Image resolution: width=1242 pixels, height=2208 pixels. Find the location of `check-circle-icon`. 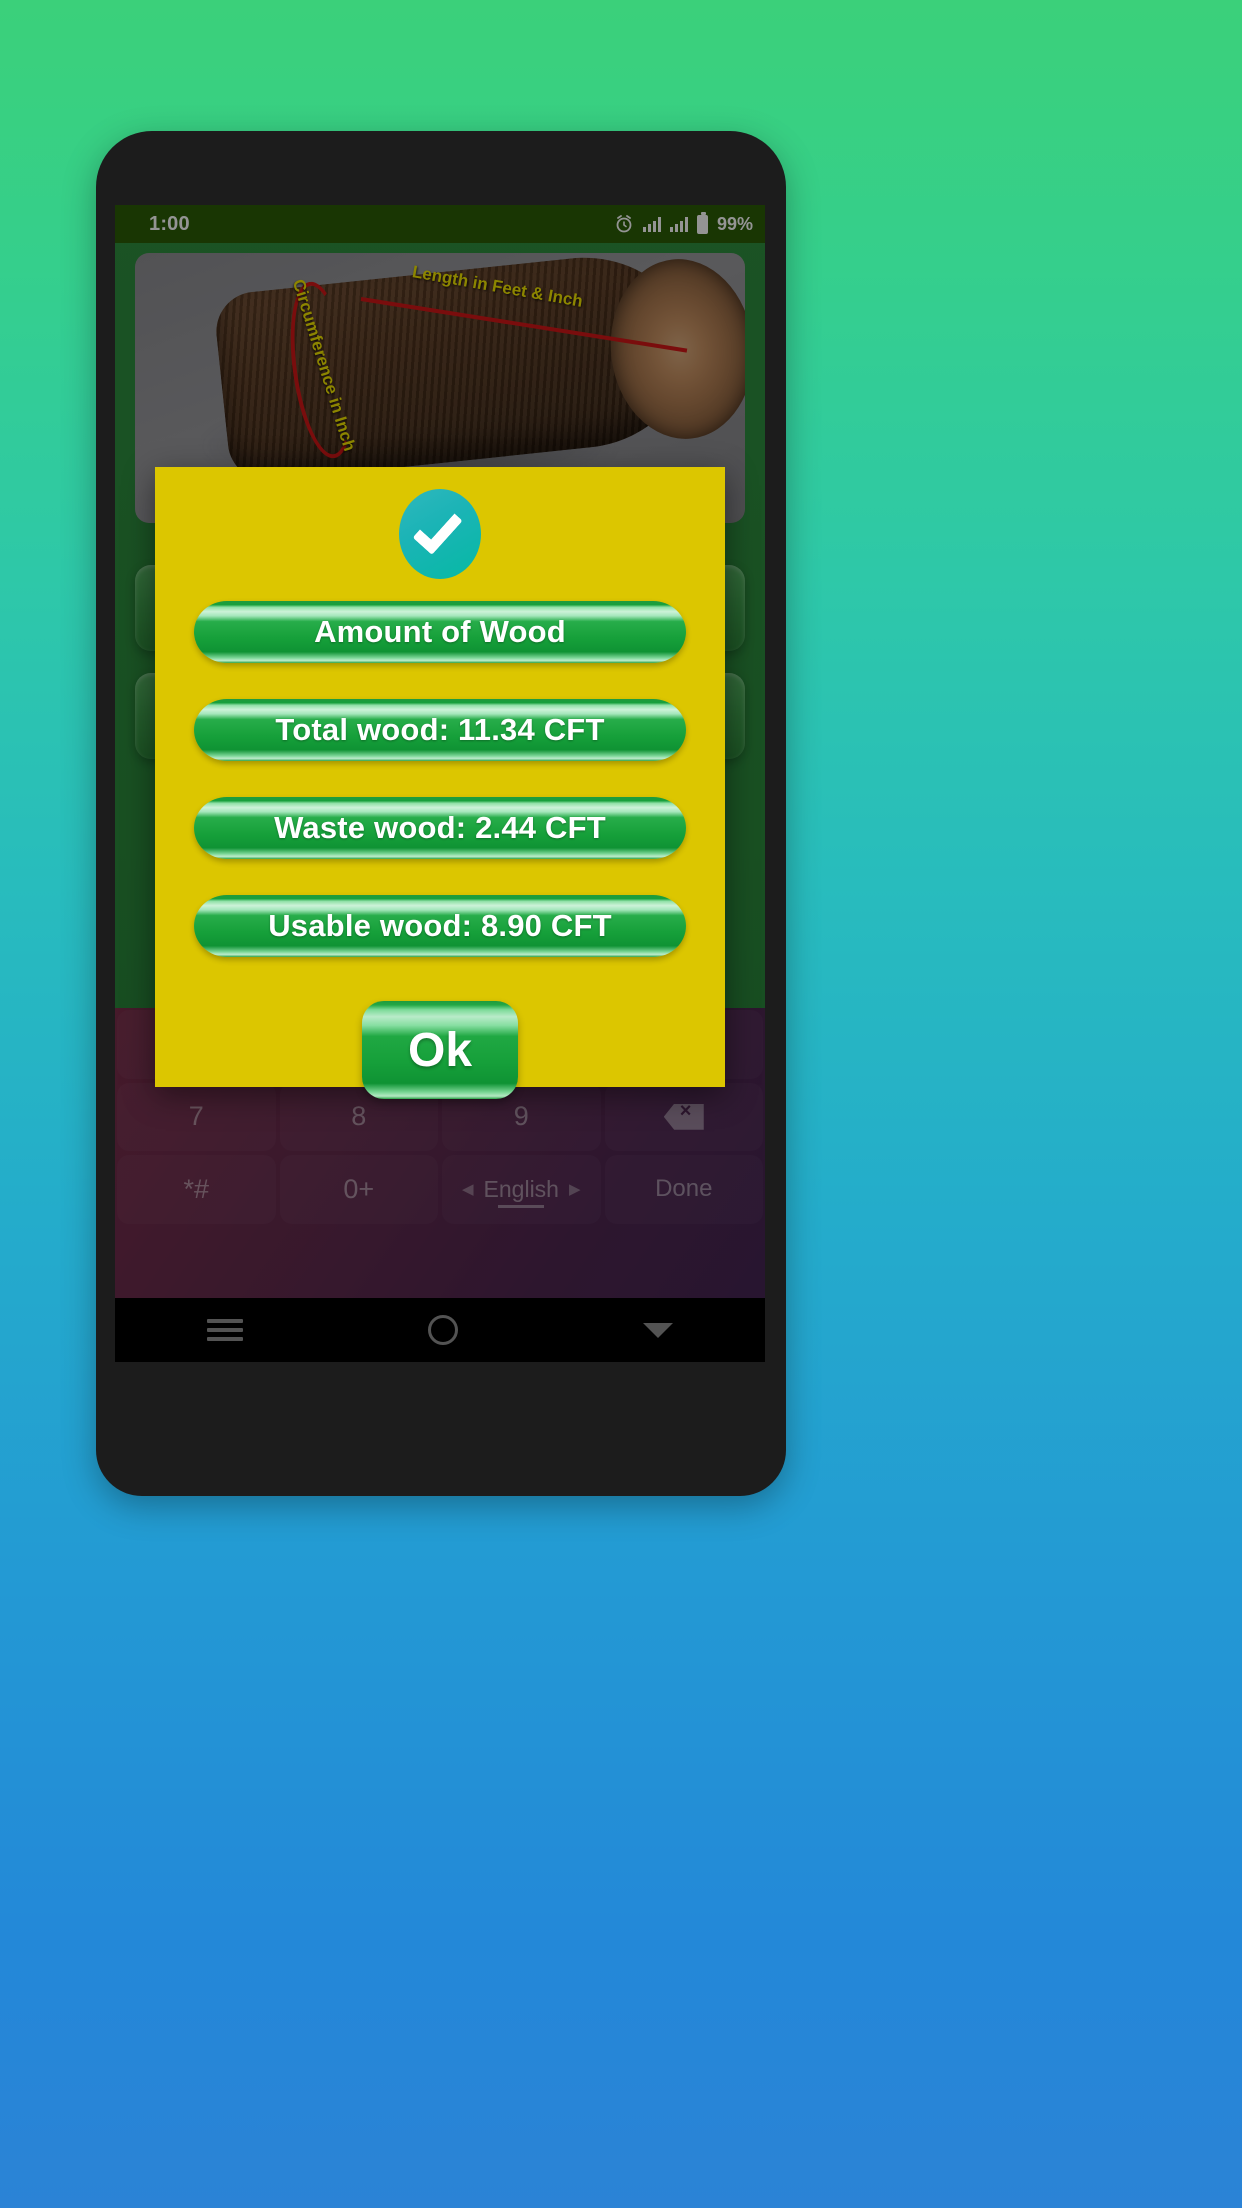

check-circle-icon is located at coordinates (440, 534).